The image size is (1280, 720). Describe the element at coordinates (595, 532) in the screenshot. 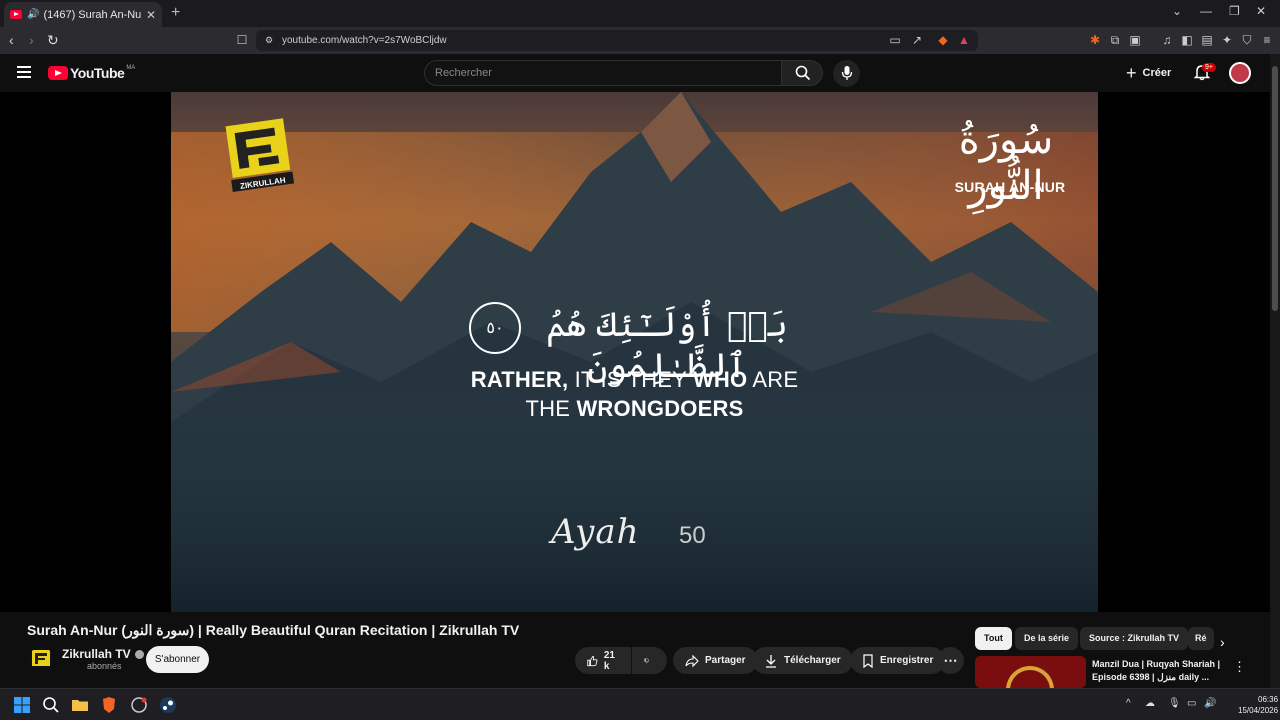

I see `ayah-label: Ayah` at that location.